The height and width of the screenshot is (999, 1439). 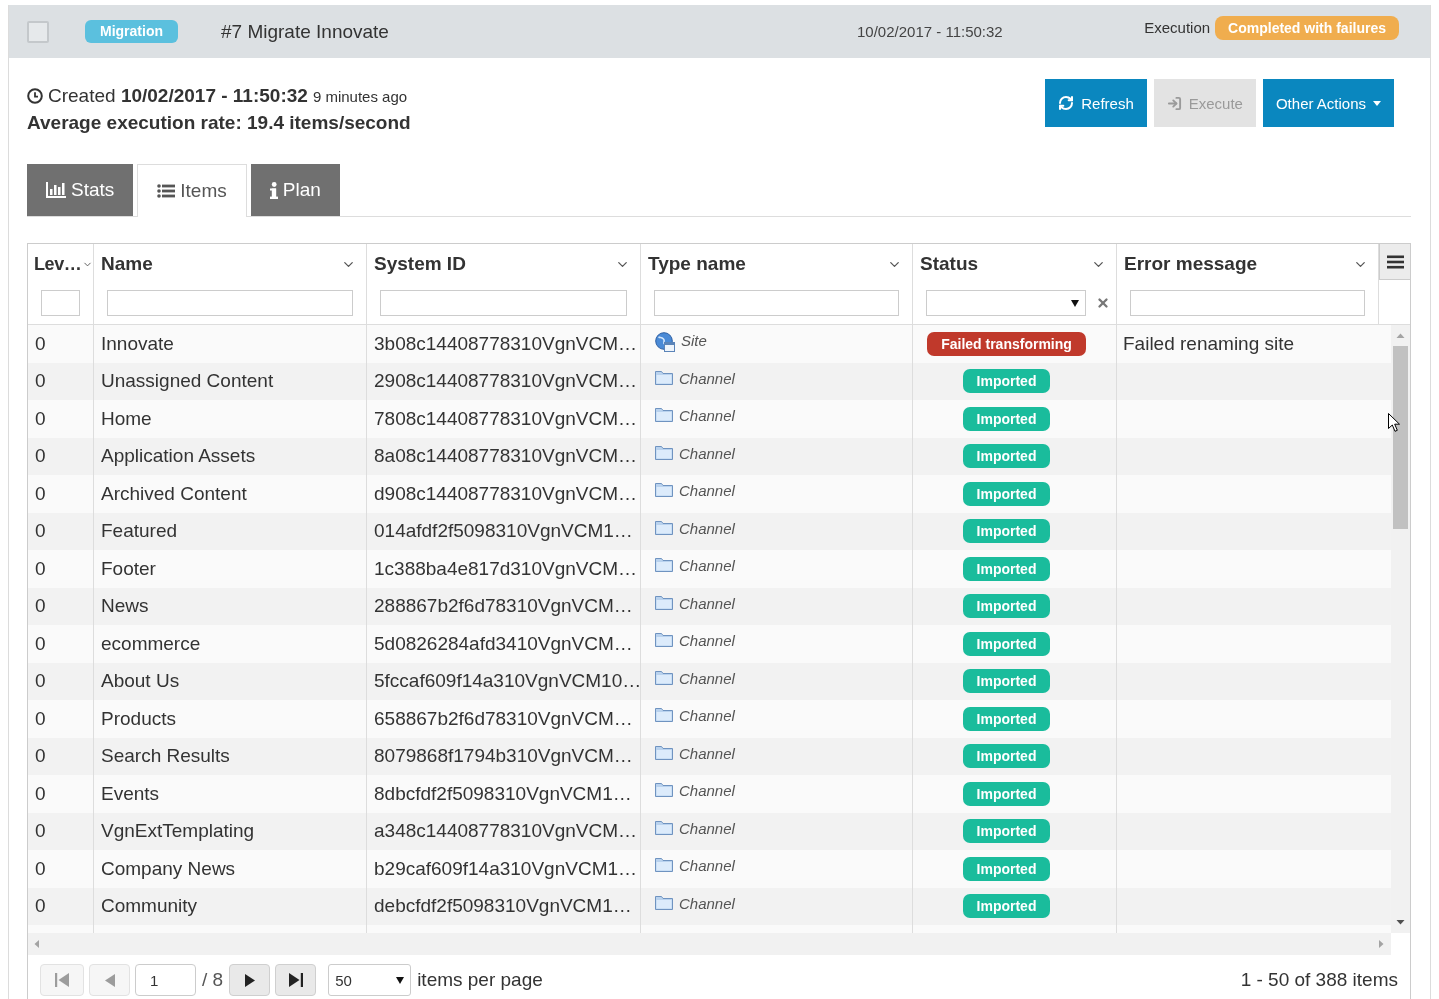 What do you see at coordinates (420, 264) in the screenshot?
I see `column-header: System ID` at bounding box center [420, 264].